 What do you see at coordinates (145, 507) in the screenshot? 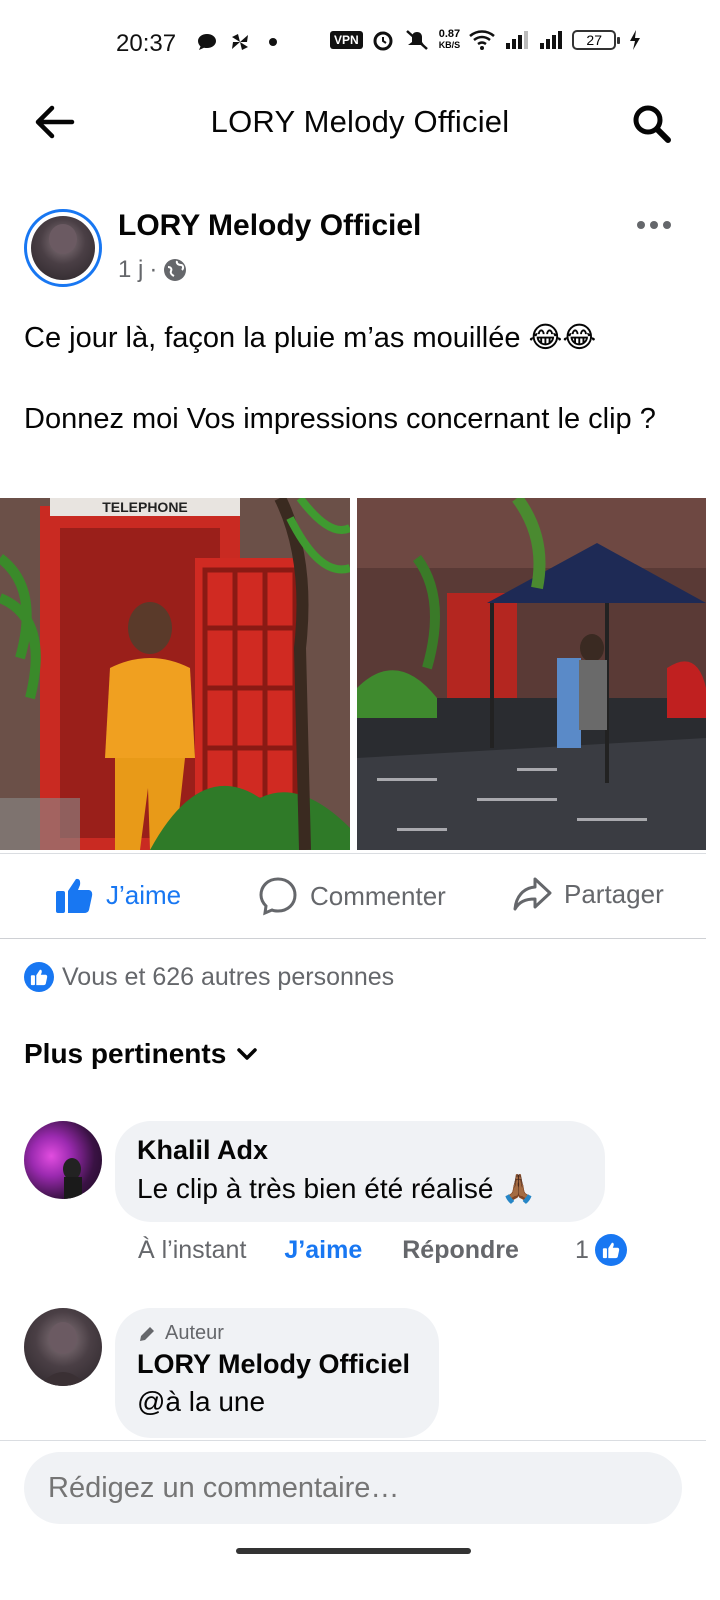
I see `phone-booth-sign: TELEPHONE` at bounding box center [145, 507].